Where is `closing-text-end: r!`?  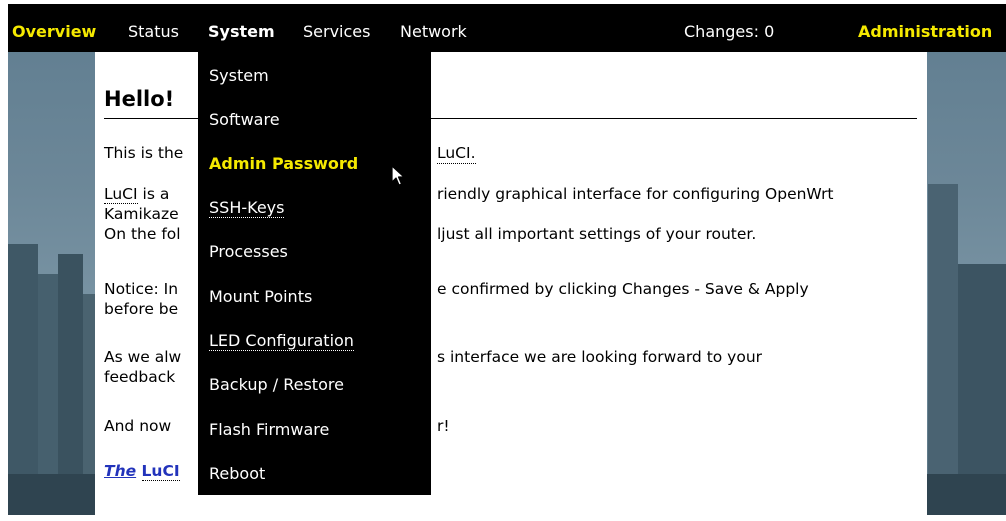
closing-text-end: r! is located at coordinates (443, 426).